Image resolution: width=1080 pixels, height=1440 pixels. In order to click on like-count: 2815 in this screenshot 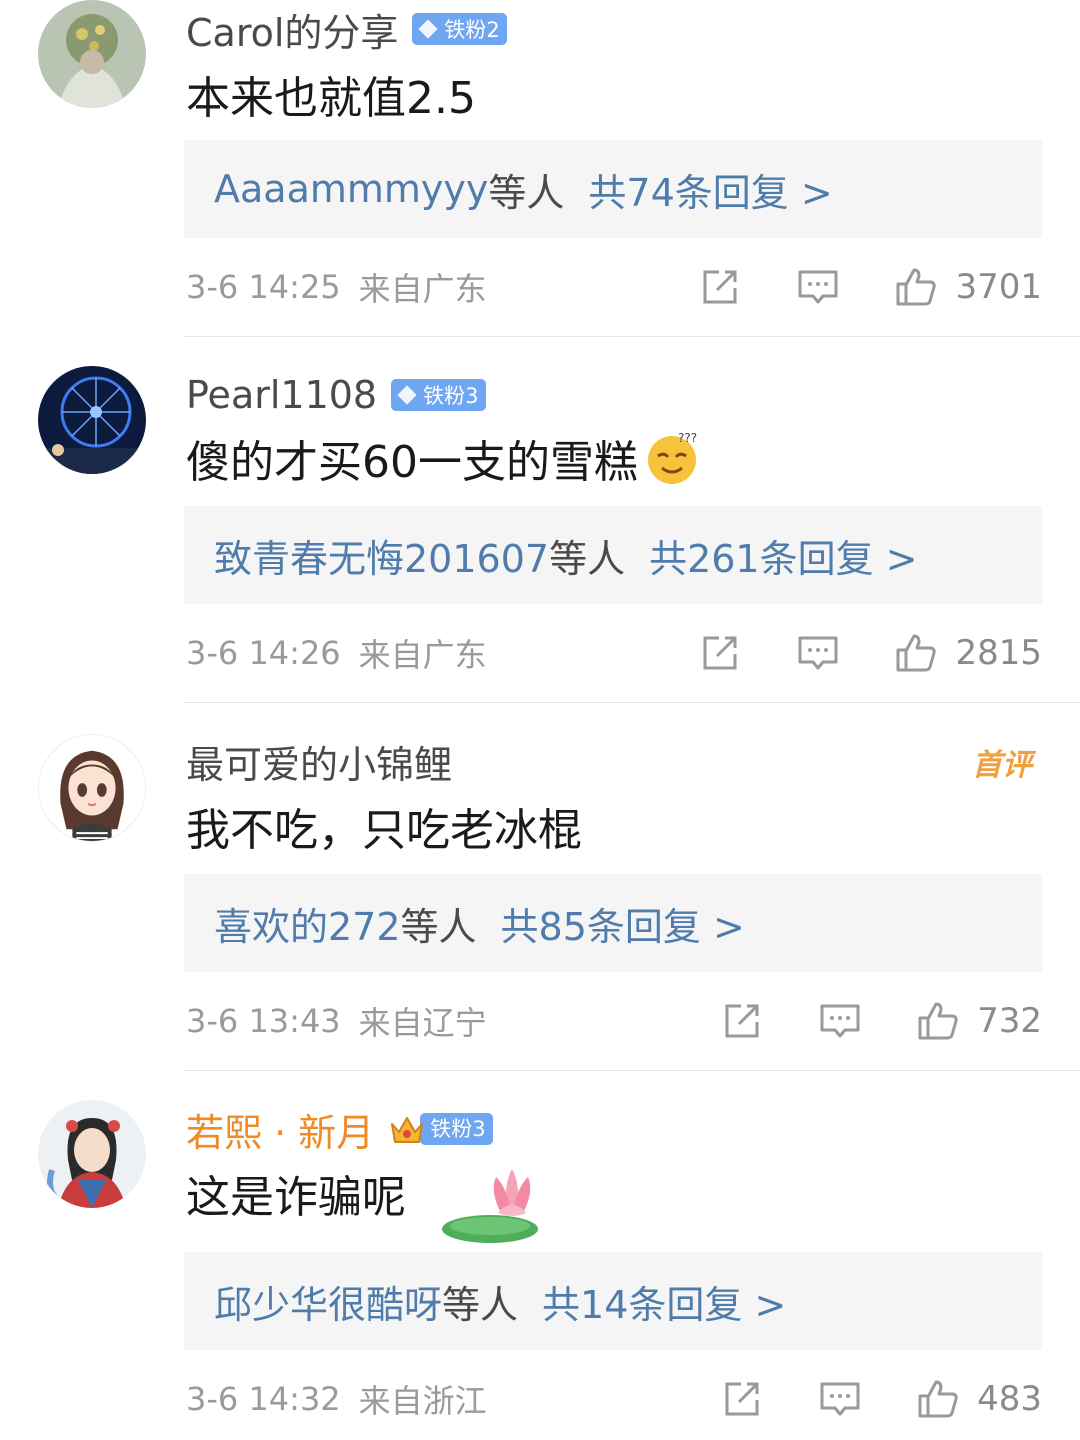, I will do `click(998, 653)`.